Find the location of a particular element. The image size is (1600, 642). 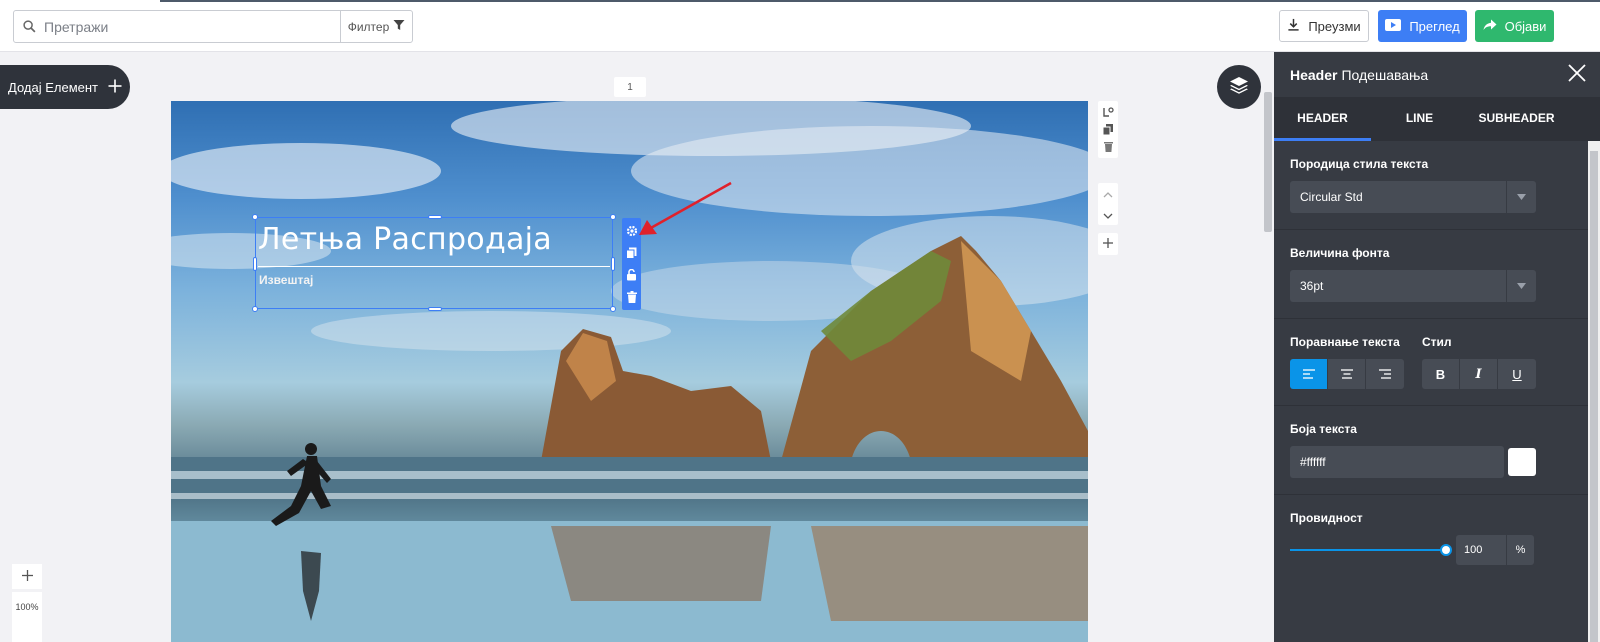

zoom-in-button is located at coordinates (27, 576).